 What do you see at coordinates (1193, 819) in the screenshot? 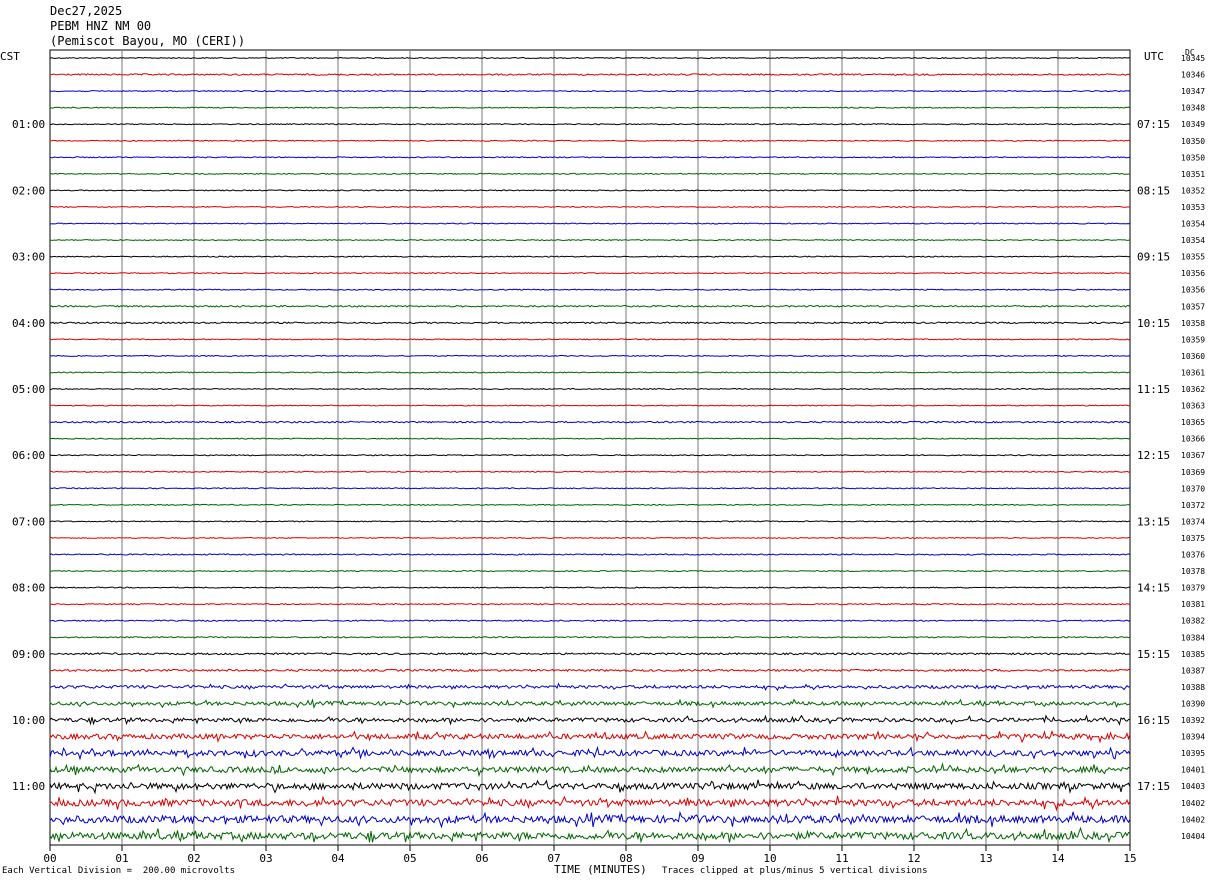
I see `dc-offset-label: 10402` at bounding box center [1193, 819].